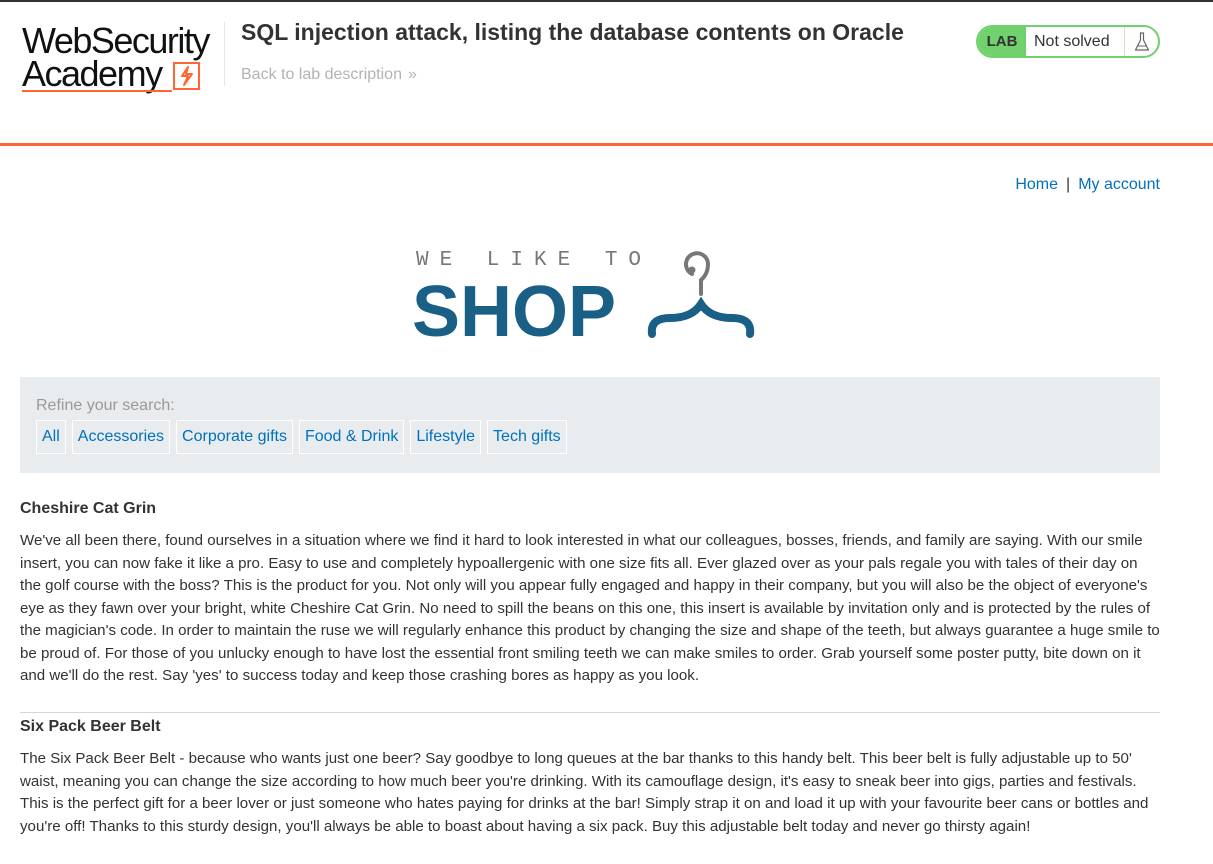  I want to click on nav-home-link: Home, so click(1036, 184).